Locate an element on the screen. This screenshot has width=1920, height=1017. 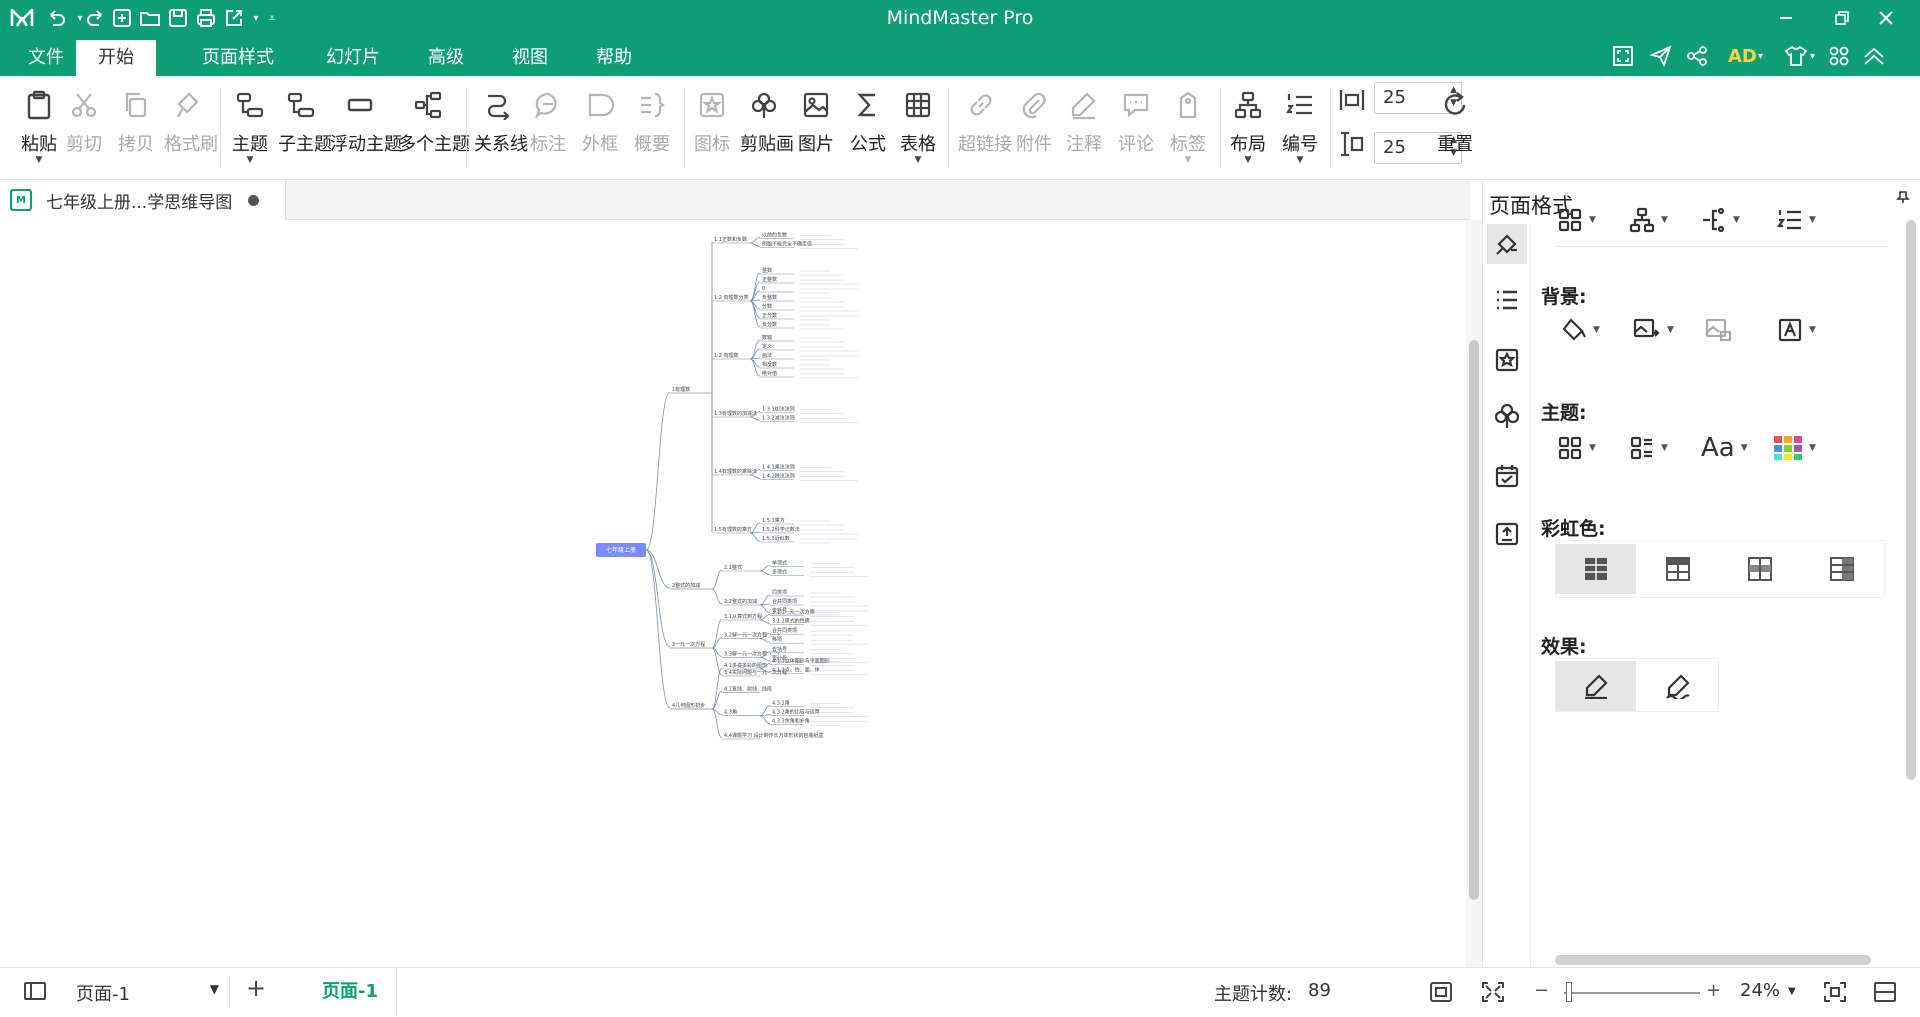
connector-style-button: ▼ is located at coordinates (1720, 220).